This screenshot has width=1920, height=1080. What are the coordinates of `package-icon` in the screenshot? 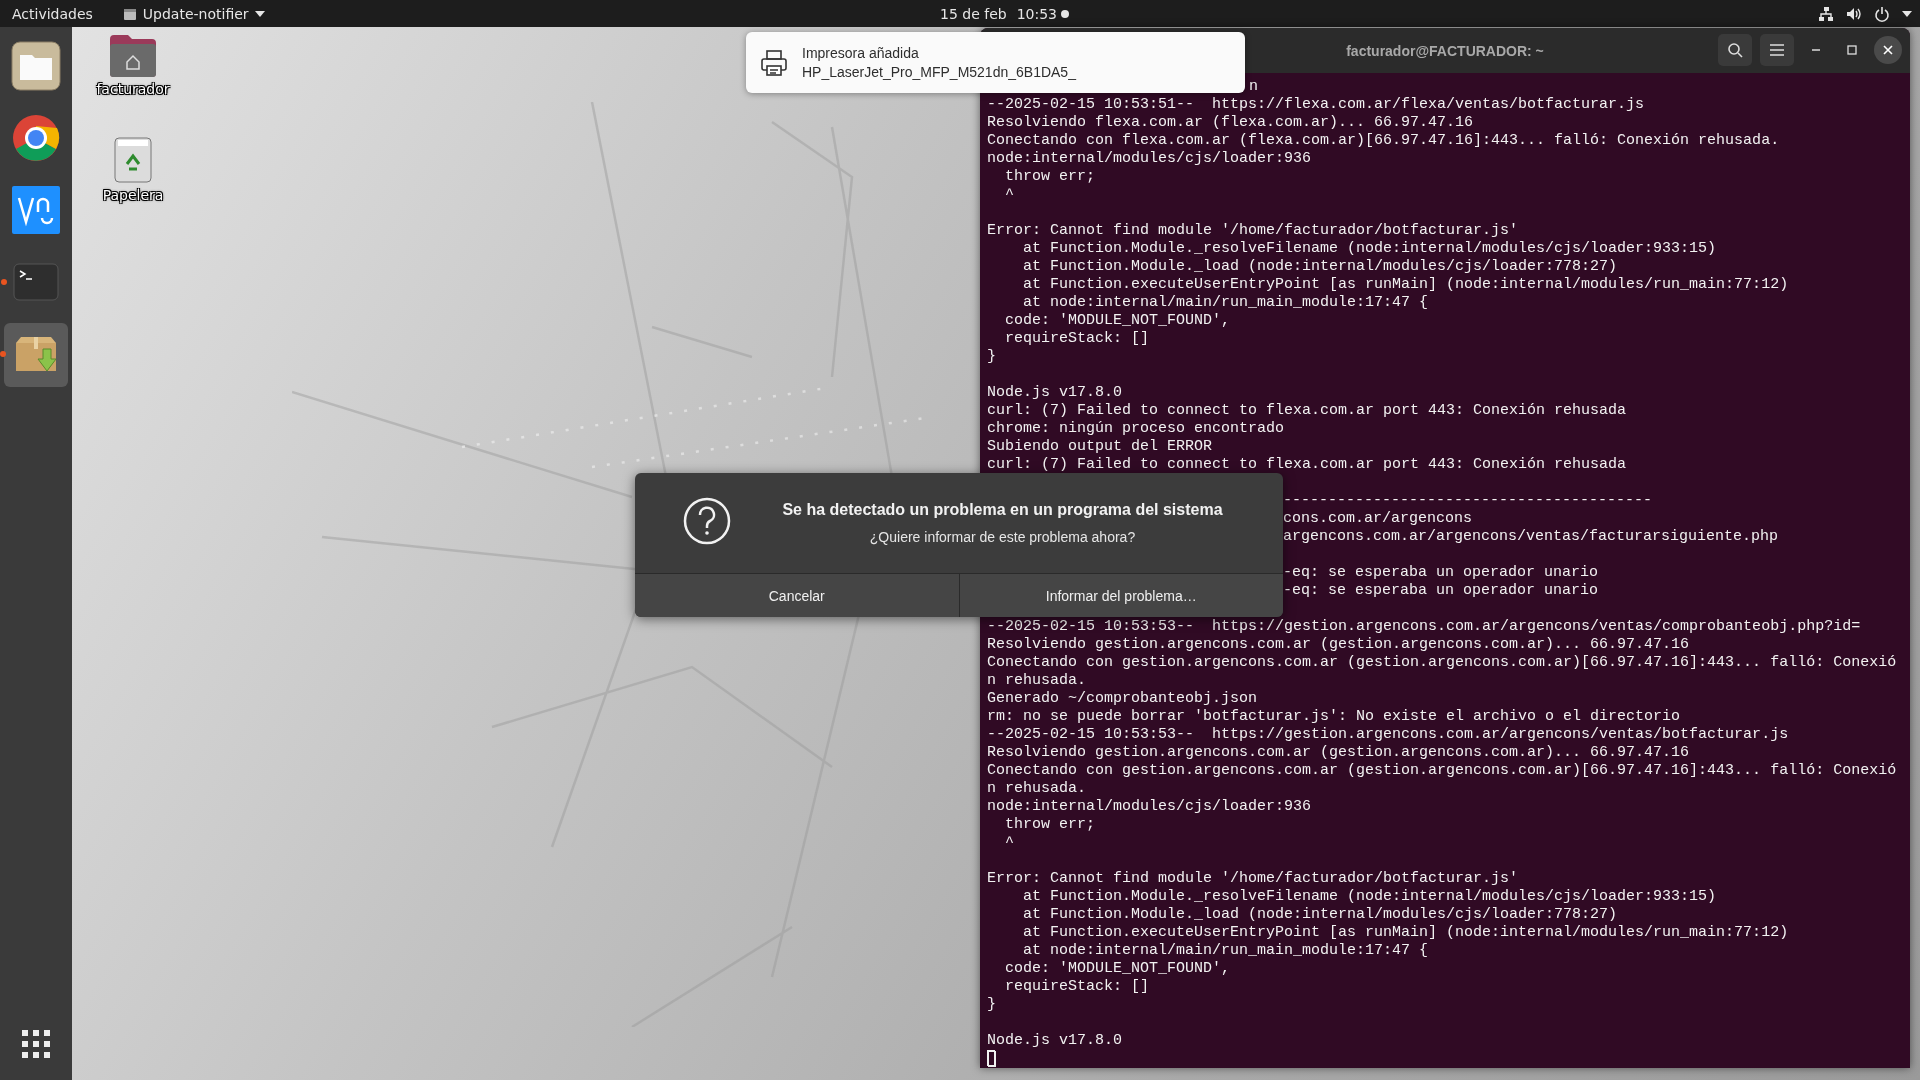 It's located at (129, 13).